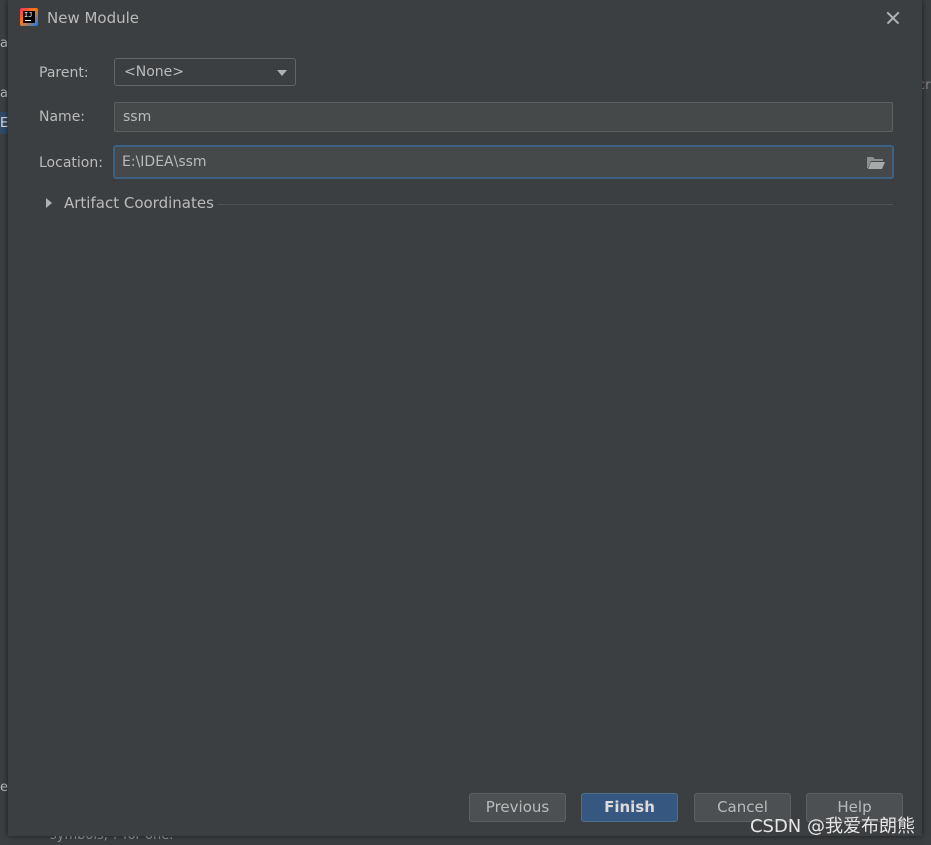  I want to click on close-icon, so click(893, 18).